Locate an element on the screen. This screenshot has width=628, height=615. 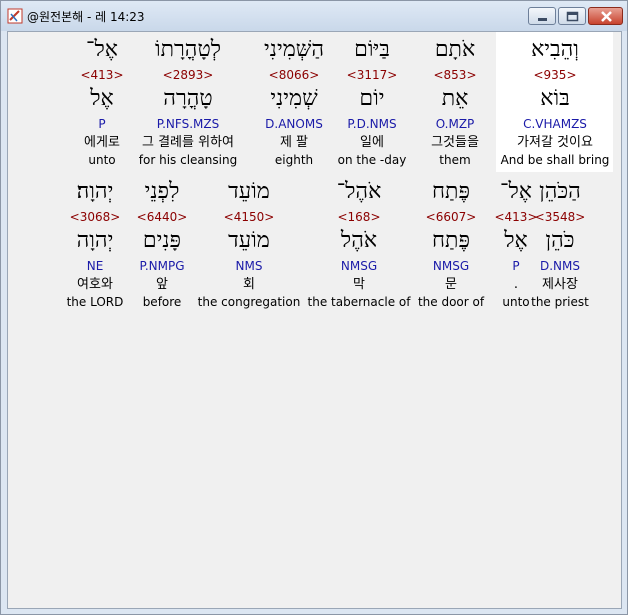
hebrew-word: יְהוָה׃ is located at coordinates (95, 191).